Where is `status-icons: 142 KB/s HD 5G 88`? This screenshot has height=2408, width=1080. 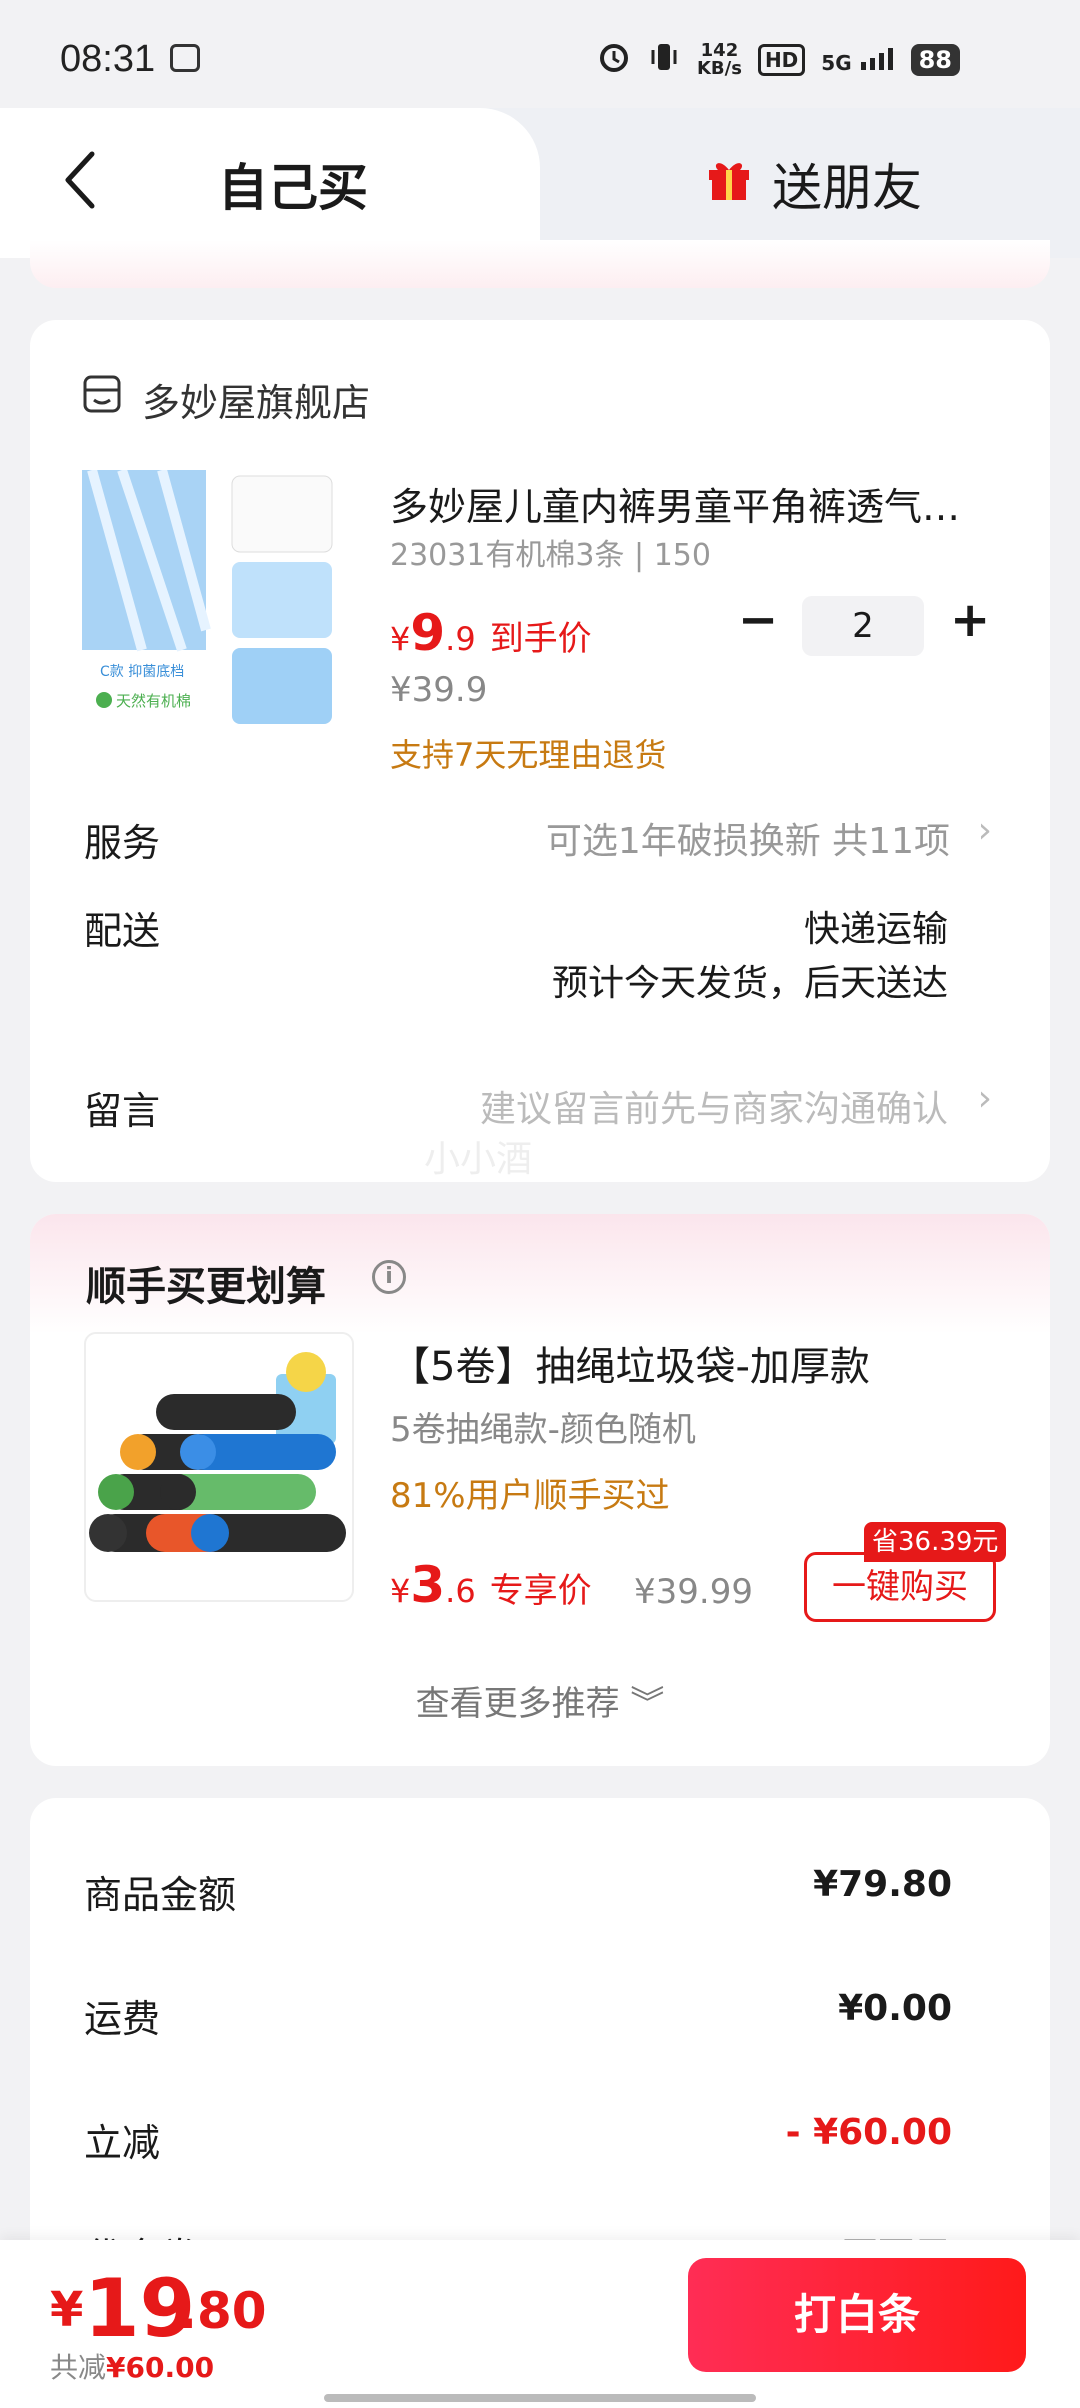
status-icons: 142 KB/s HD 5G 88 is located at coordinates (778, 60).